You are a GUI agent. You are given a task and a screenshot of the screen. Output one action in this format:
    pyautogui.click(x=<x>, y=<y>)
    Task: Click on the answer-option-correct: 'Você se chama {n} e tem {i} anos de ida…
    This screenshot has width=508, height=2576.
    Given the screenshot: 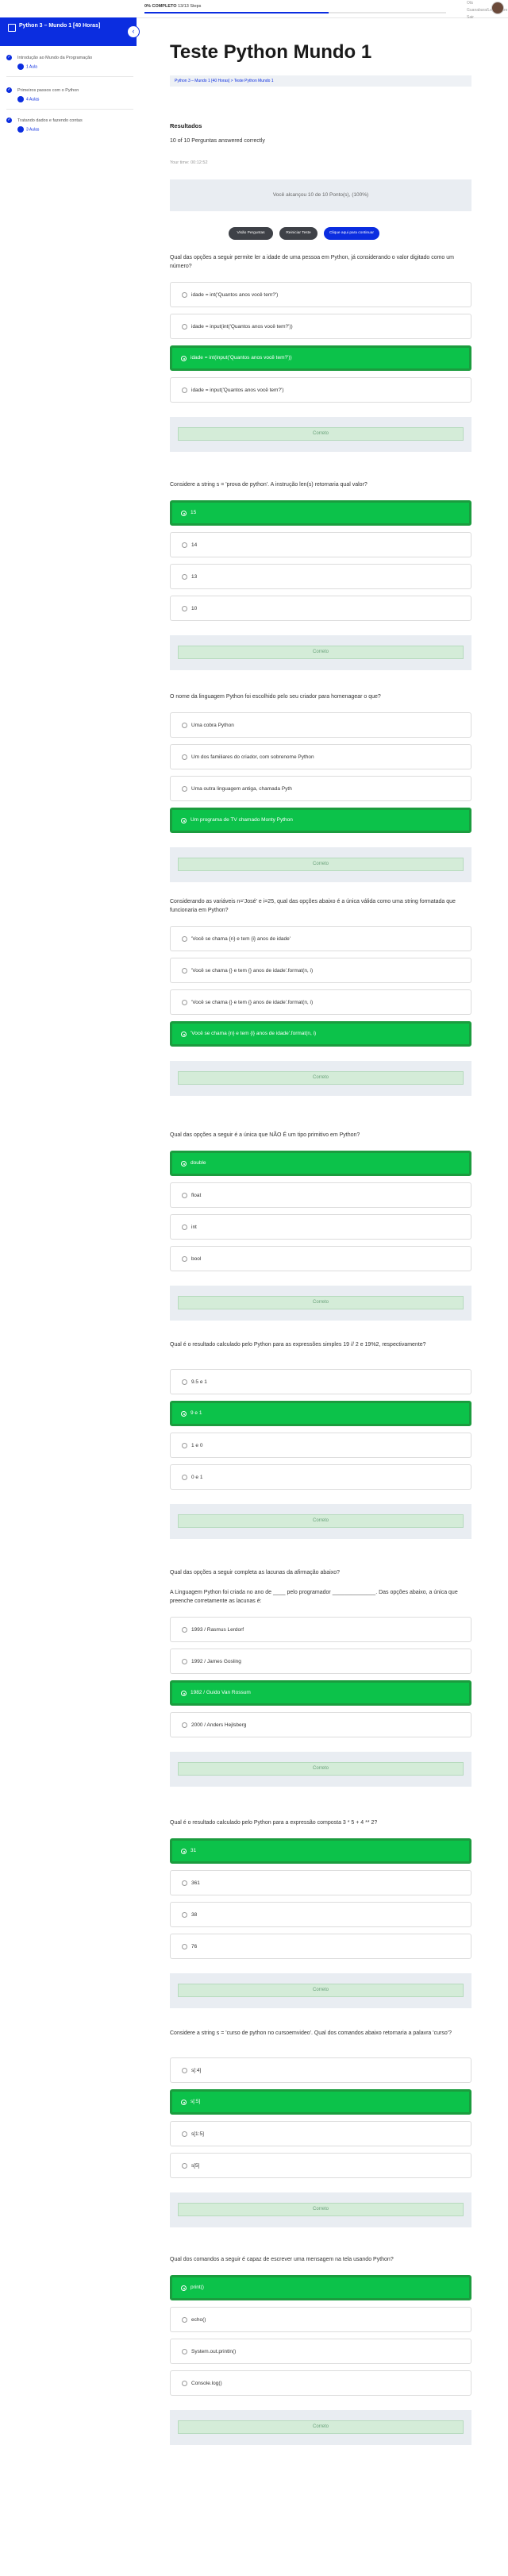 What is the action you would take?
    pyautogui.click(x=320, y=1034)
    